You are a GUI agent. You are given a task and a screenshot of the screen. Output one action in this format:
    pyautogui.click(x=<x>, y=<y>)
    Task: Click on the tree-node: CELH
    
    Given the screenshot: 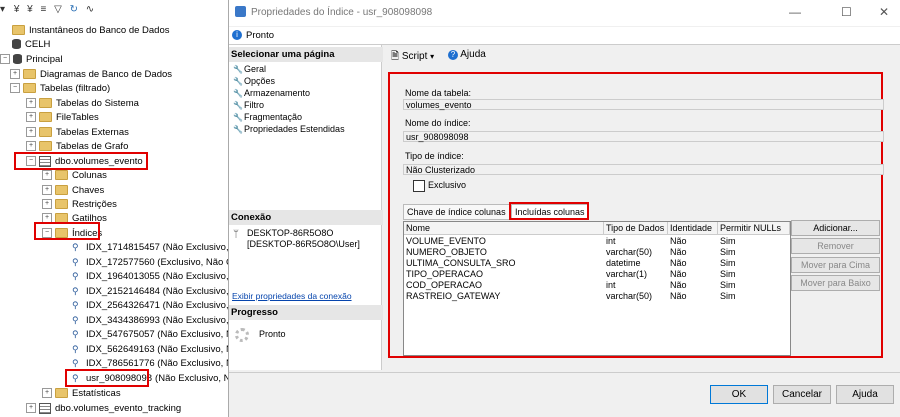 What is the action you would take?
    pyautogui.click(x=31, y=45)
    